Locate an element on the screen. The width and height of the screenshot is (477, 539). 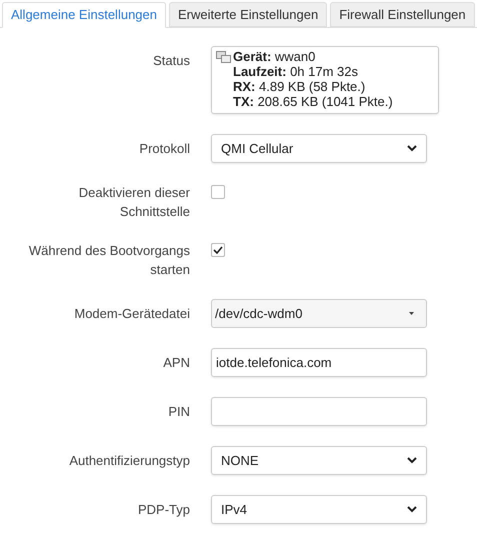
field-label: PDP-Typ is located at coordinates (163, 510).